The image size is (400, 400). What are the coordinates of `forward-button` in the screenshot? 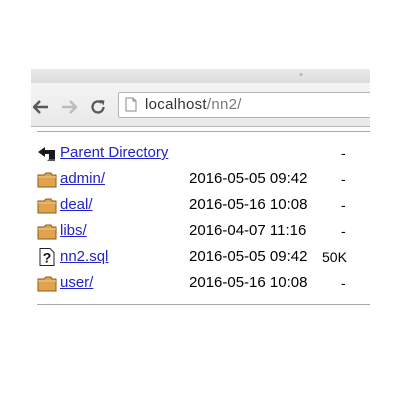 It's located at (69, 107).